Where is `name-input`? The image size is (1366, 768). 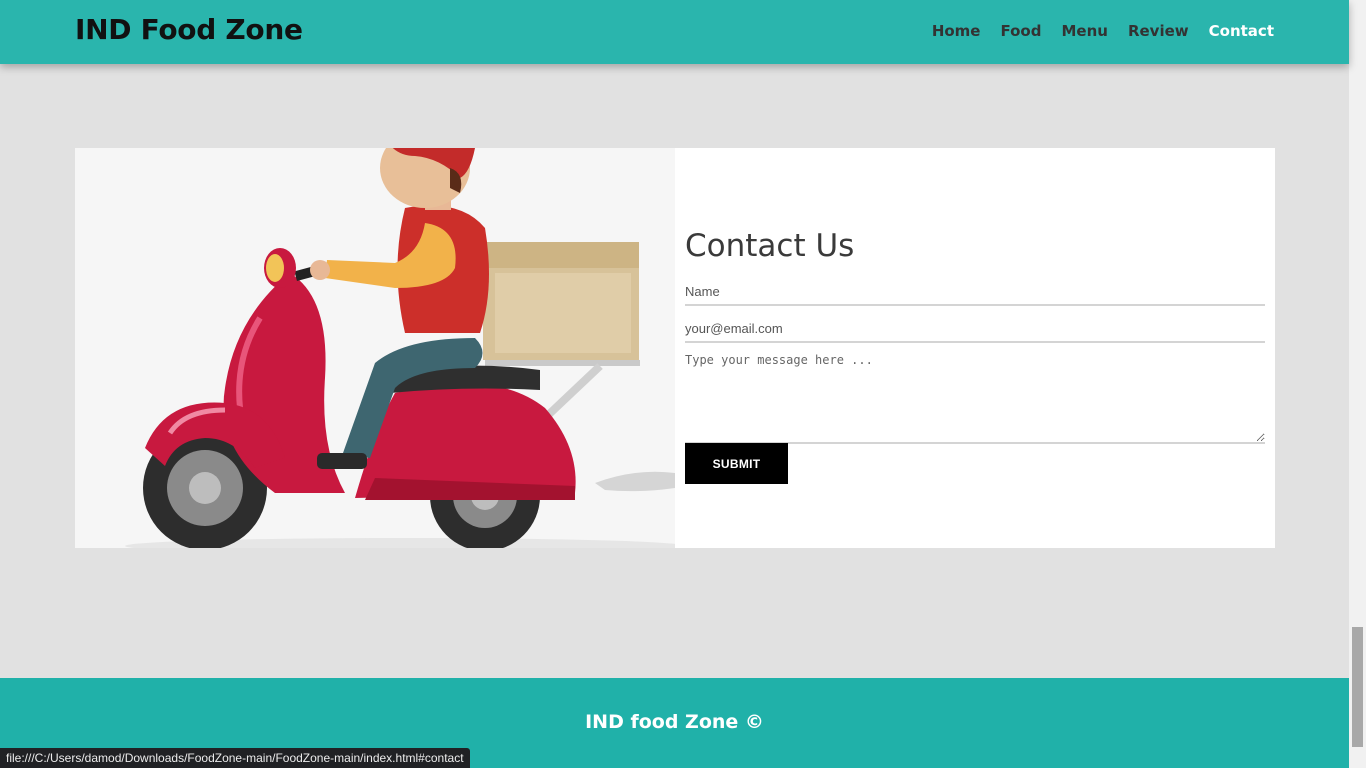 name-input is located at coordinates (975, 294).